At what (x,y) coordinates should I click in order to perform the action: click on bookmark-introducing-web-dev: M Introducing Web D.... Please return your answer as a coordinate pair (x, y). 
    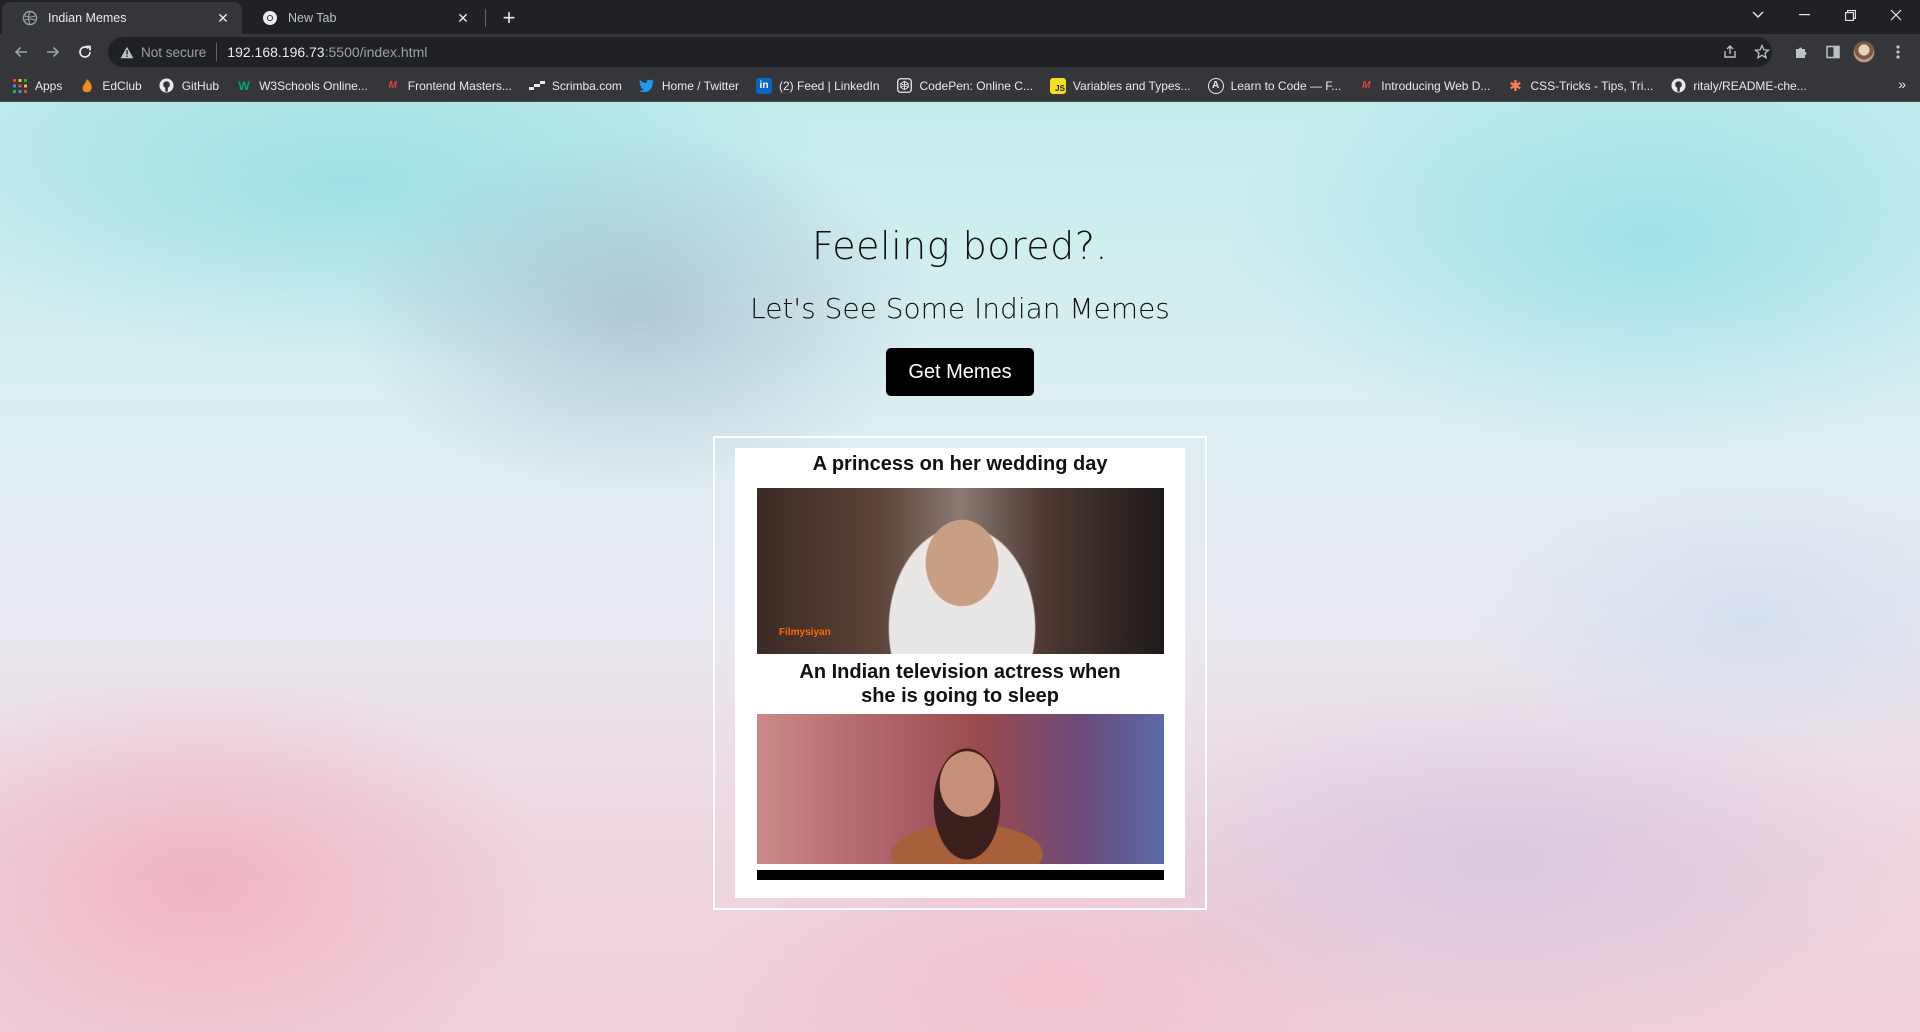
    Looking at the image, I should click on (1424, 86).